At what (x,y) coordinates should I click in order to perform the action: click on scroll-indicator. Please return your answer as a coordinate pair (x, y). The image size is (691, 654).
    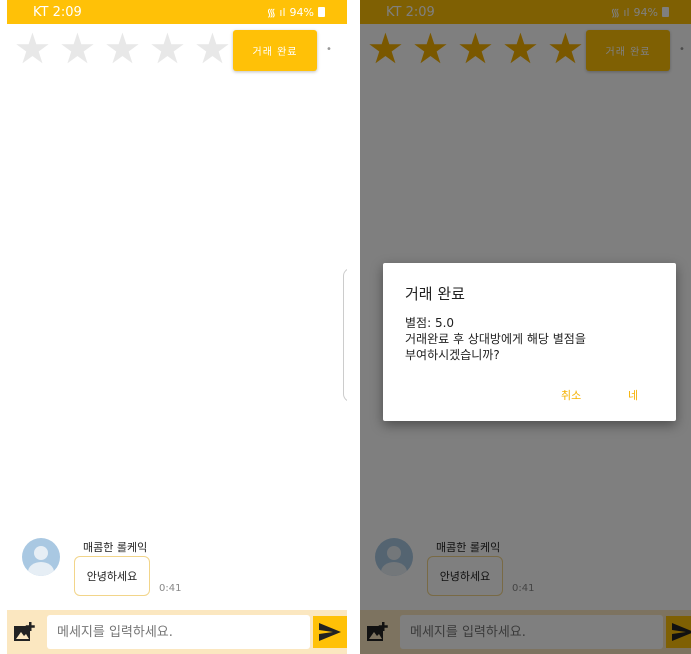
    Looking at the image, I should click on (345, 335).